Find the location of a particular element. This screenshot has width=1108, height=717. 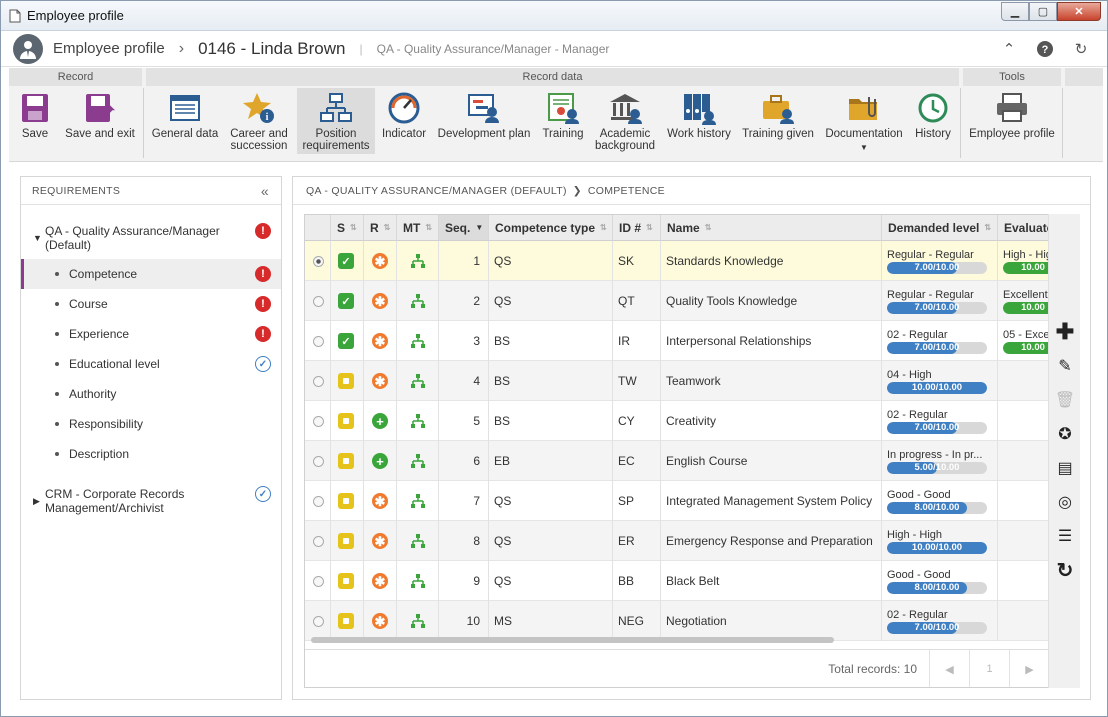

seq-value: 6 is located at coordinates (476, 461).